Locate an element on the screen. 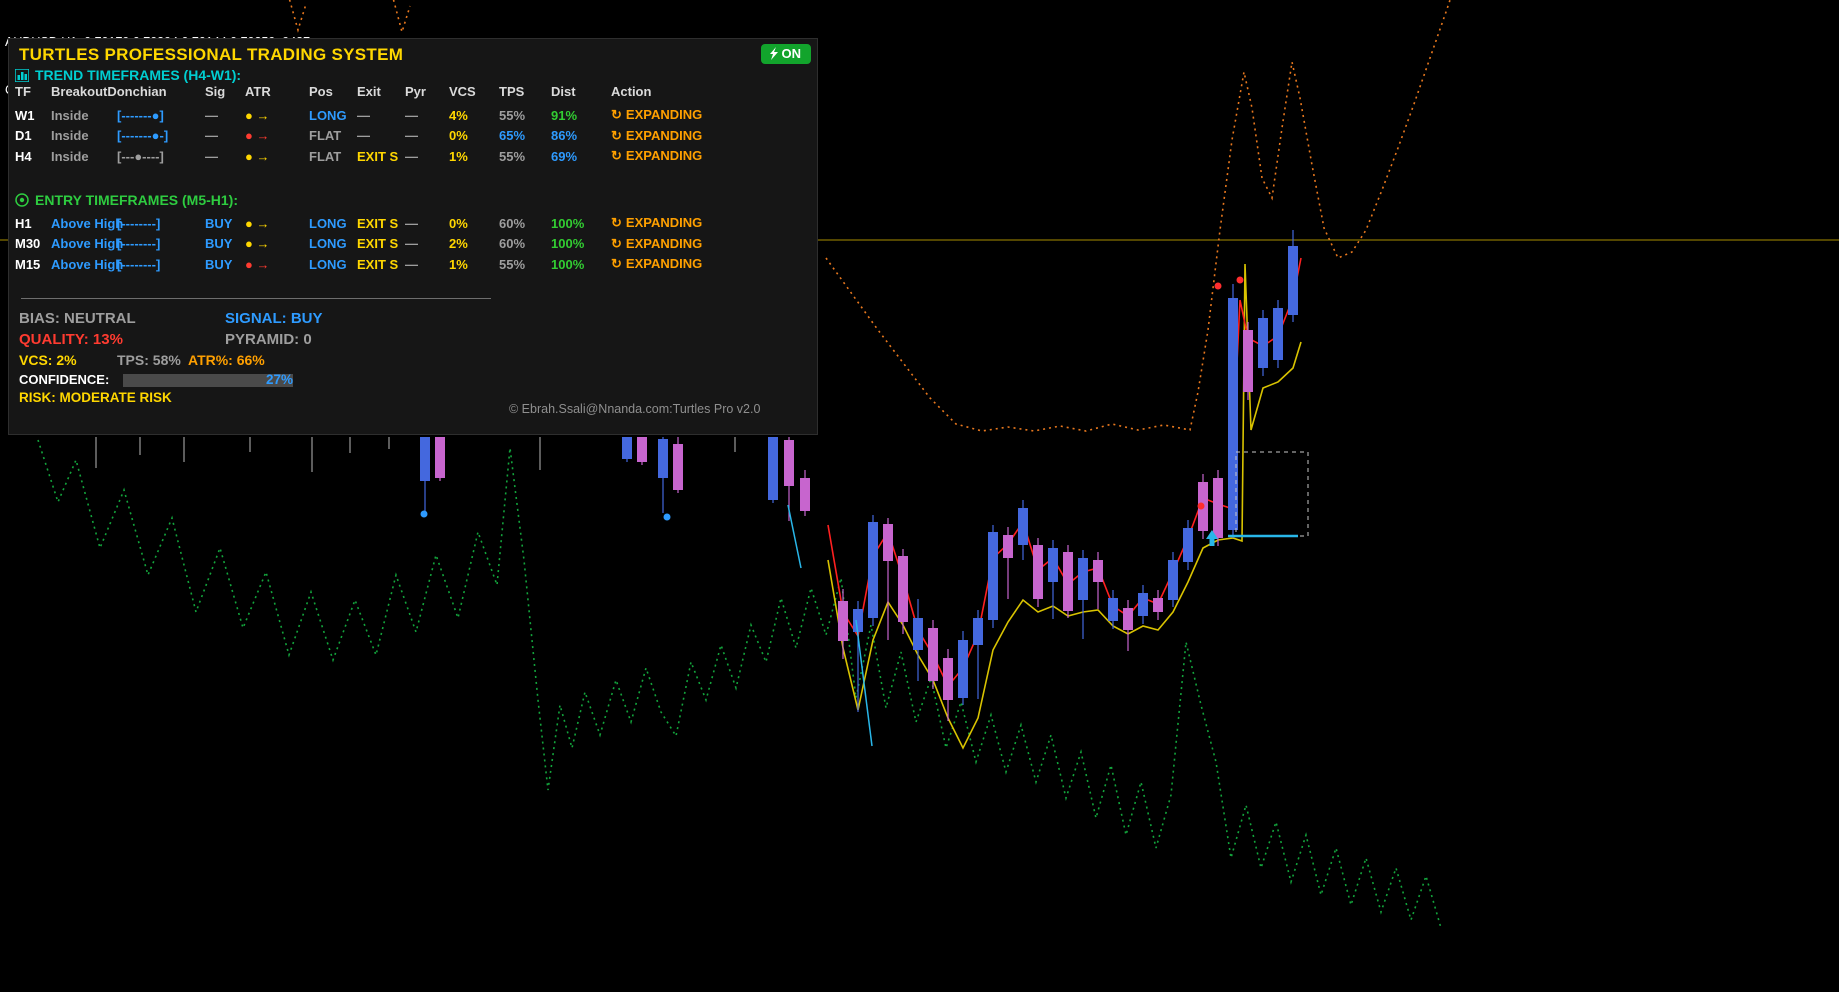 This screenshot has width=1839, height=992. column-header-dist: Dist is located at coordinates (563, 91).